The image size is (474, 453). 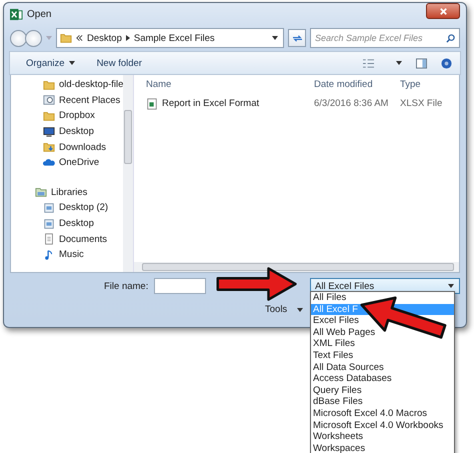 What do you see at coordinates (382, 344) in the screenshot?
I see `dropdown-option: XML Files` at bounding box center [382, 344].